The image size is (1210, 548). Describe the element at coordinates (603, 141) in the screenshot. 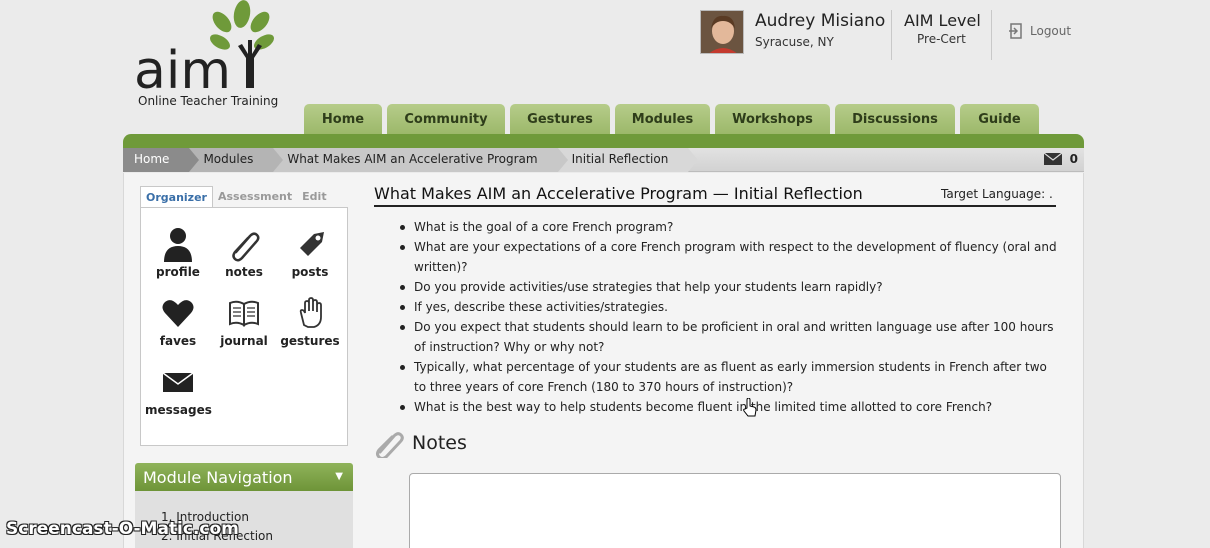

I see `header-green-bar` at that location.